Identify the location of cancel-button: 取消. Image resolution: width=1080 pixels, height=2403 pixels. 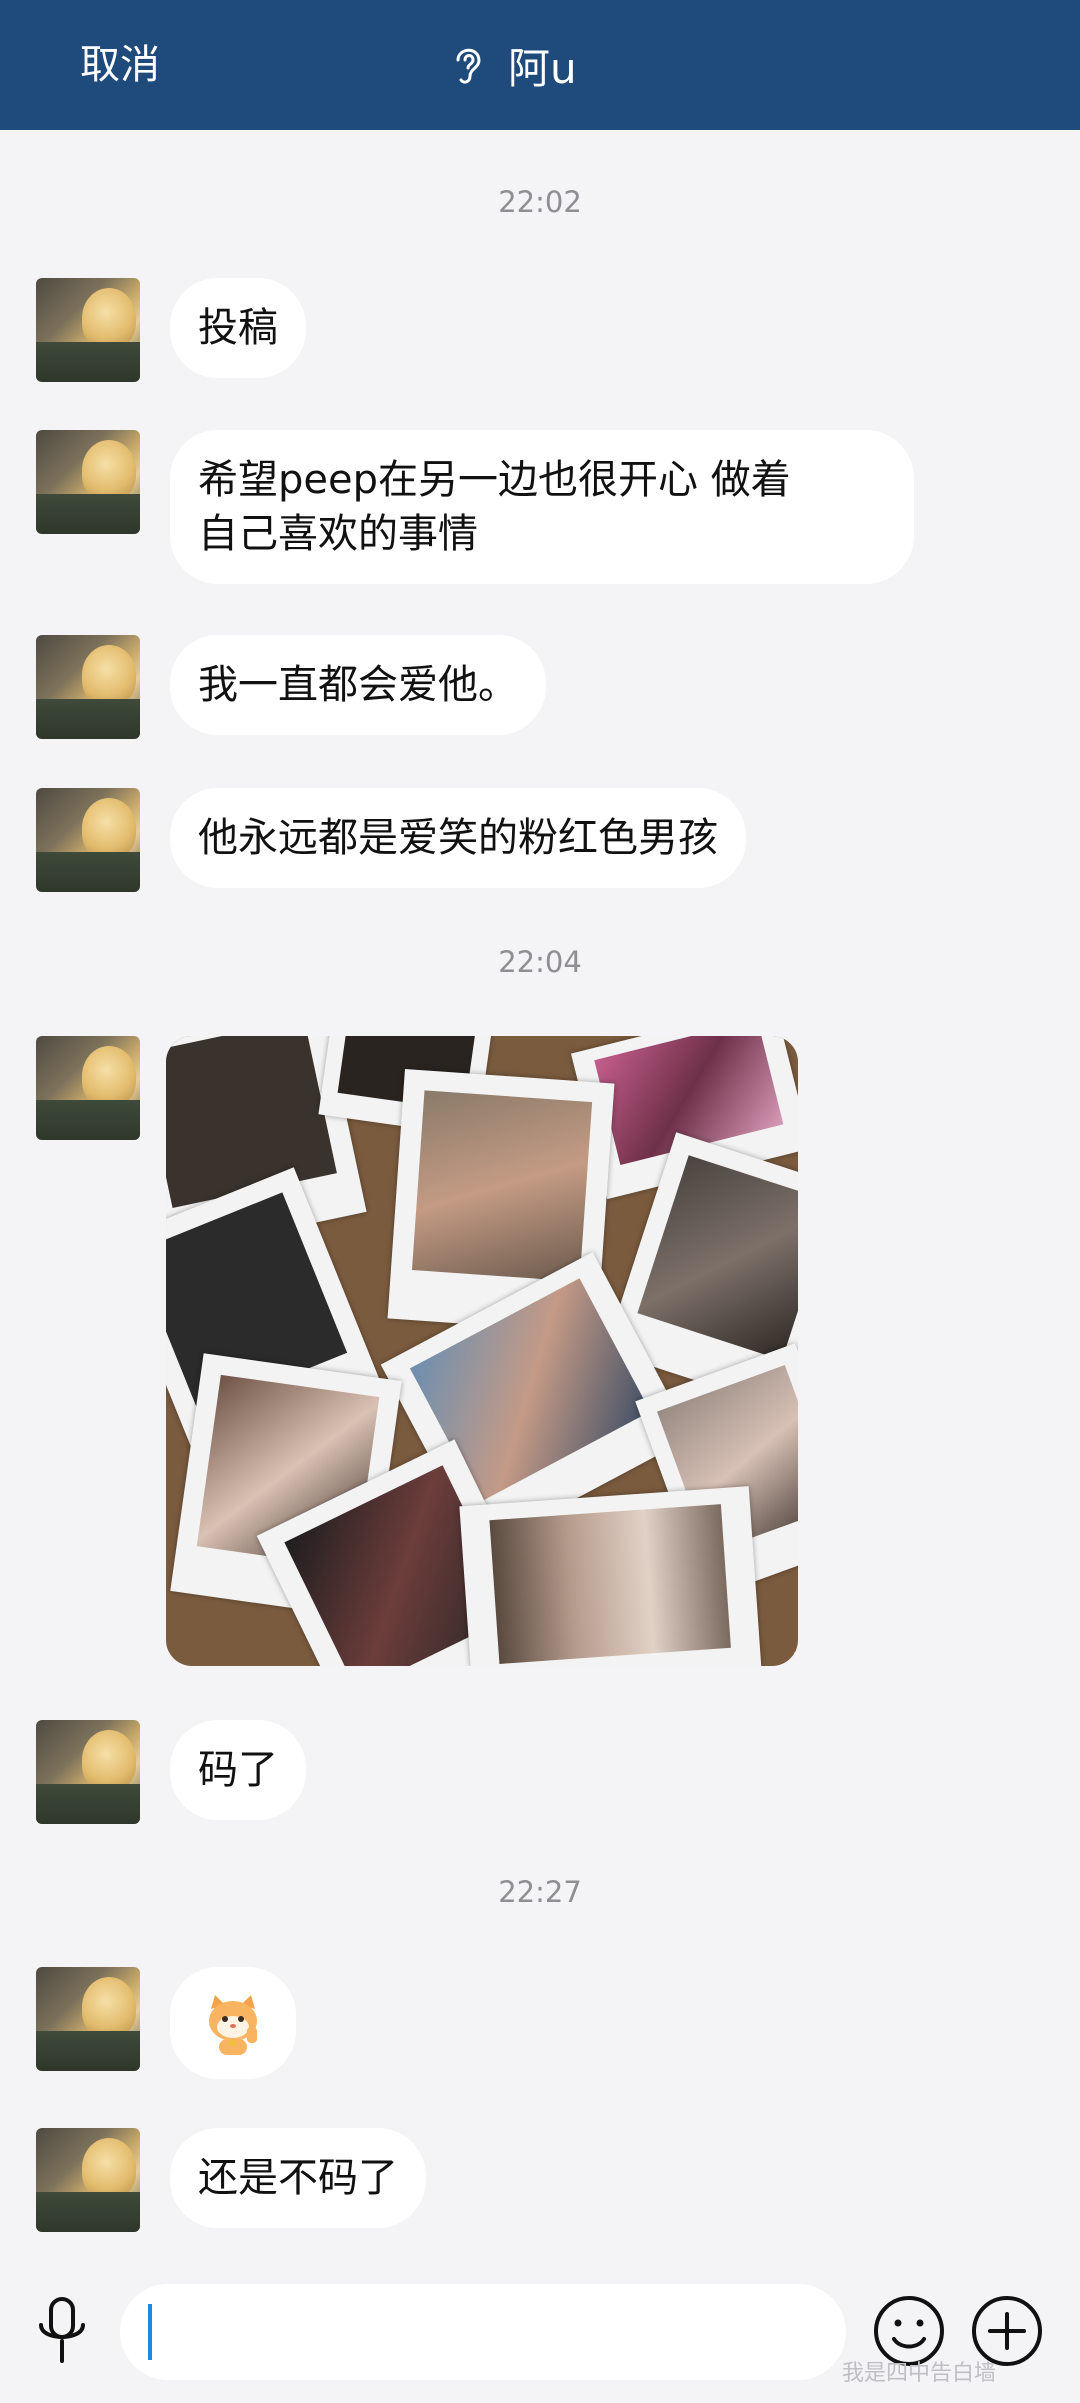
(120, 65).